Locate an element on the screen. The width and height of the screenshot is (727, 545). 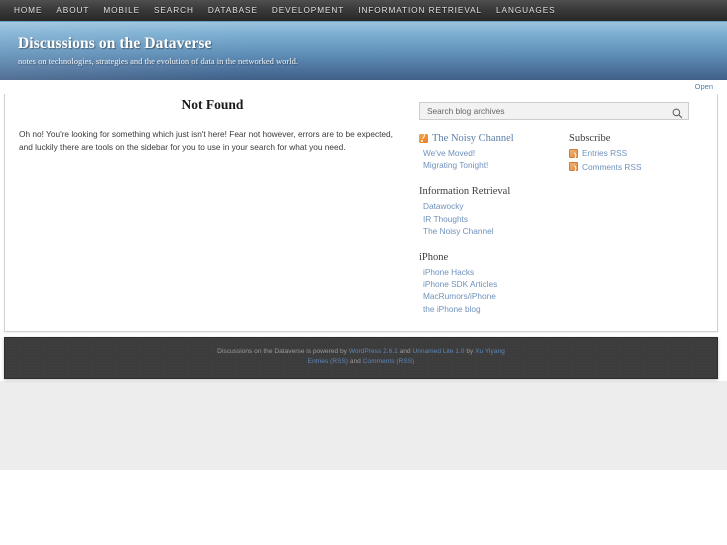
sidebar-link-the-iphone-blog: the iPhone blog is located at coordinates (494, 309).